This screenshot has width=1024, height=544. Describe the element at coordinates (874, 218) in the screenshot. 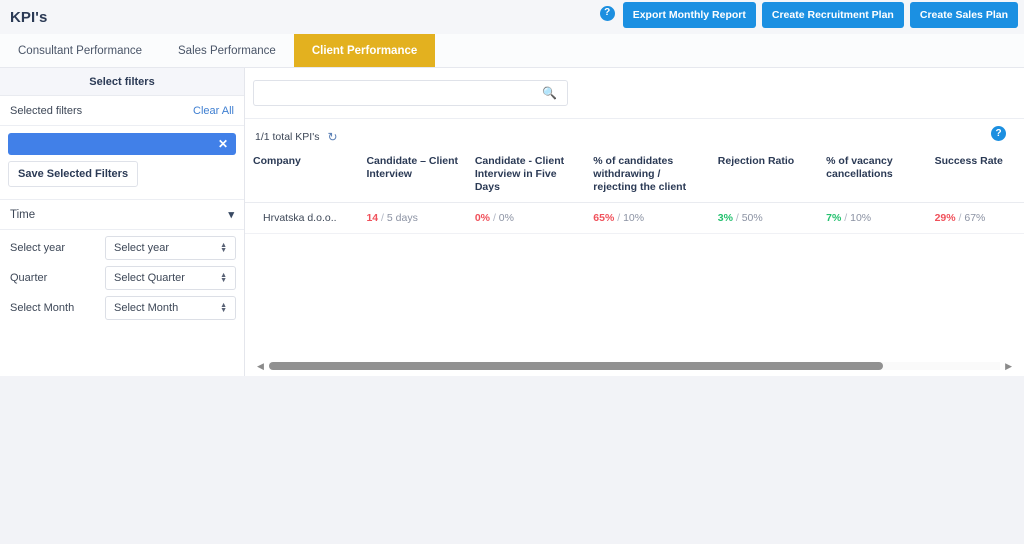

I see `cell-vacancy-cancellations: 7% / 10%` at that location.